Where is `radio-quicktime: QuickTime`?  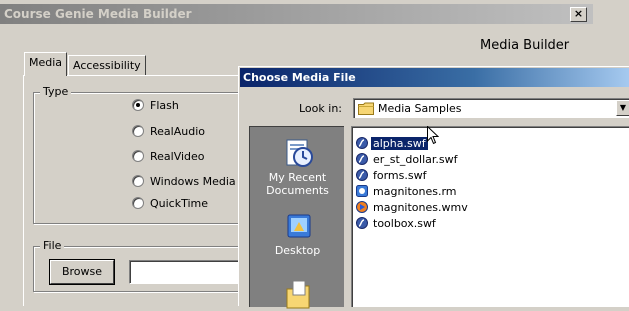
radio-quicktime: QuickTime is located at coordinates (170, 203).